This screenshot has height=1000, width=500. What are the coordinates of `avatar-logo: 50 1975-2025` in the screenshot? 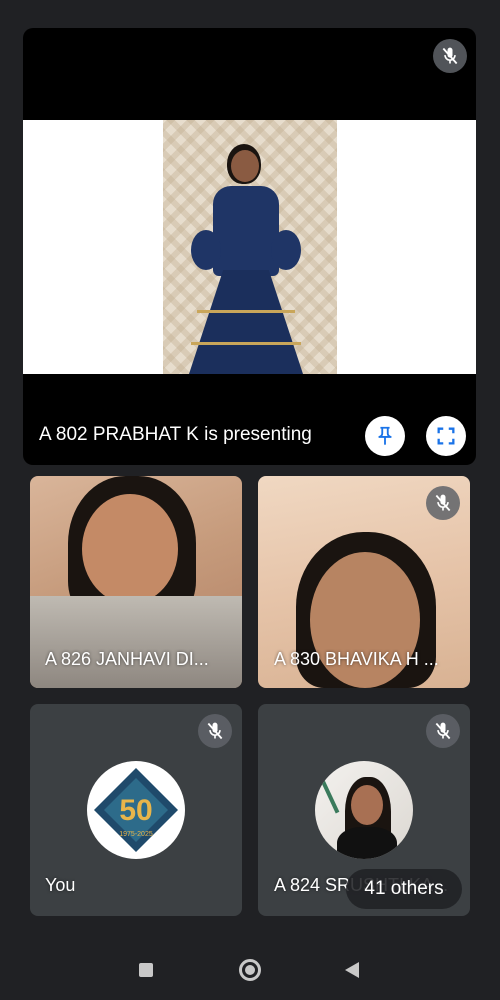 It's located at (136, 810).